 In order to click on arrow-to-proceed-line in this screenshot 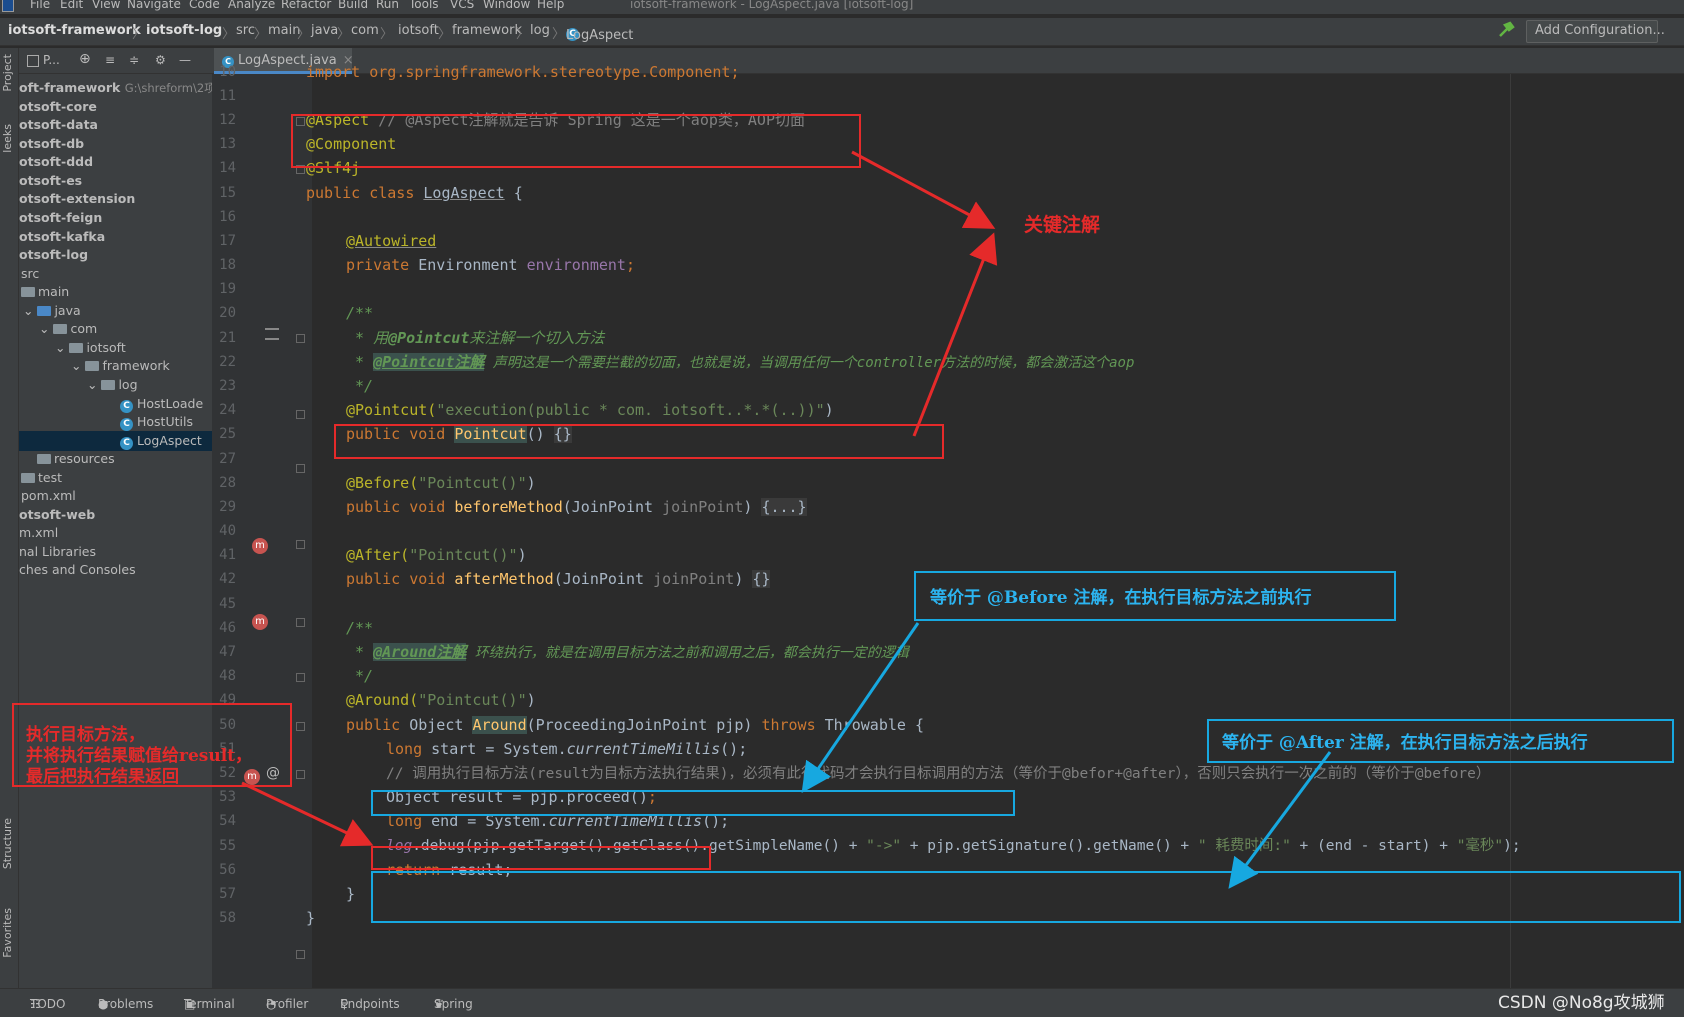, I will do `click(307, 814)`.